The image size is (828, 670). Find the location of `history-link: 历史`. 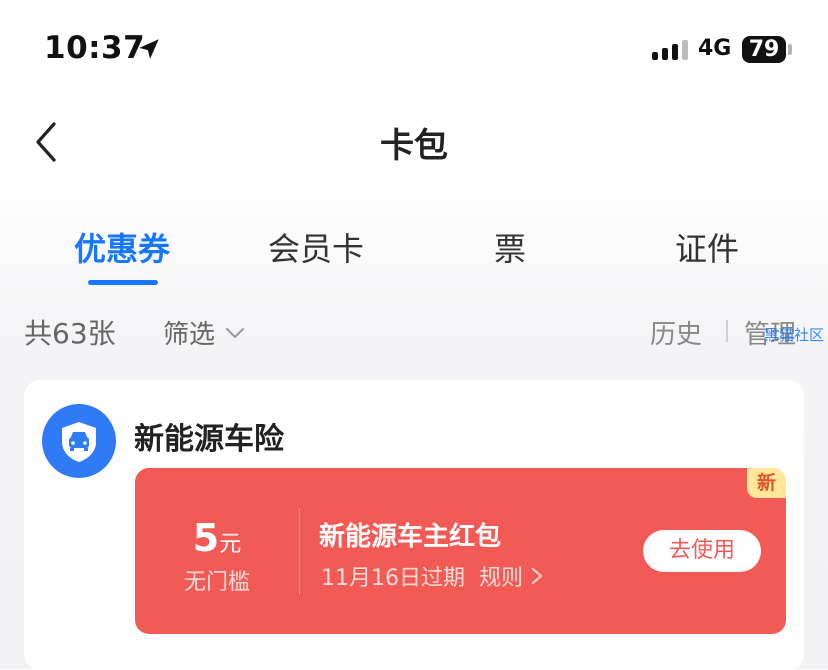

history-link: 历史 is located at coordinates (676, 332).